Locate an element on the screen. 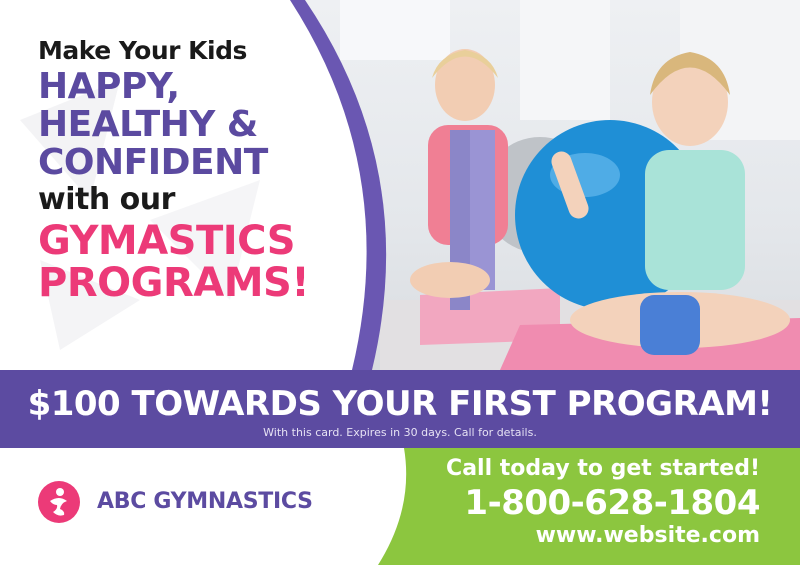 This screenshot has height=565, width=800. headline-gymastics: GYMASTICS is located at coordinates (167, 241).